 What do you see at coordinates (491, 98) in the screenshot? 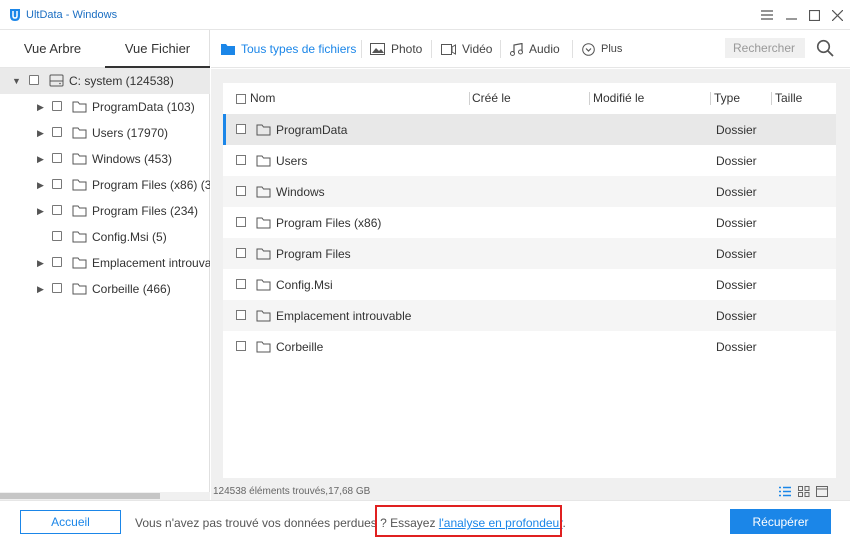
I see `column-header-created: Créé le` at bounding box center [491, 98].